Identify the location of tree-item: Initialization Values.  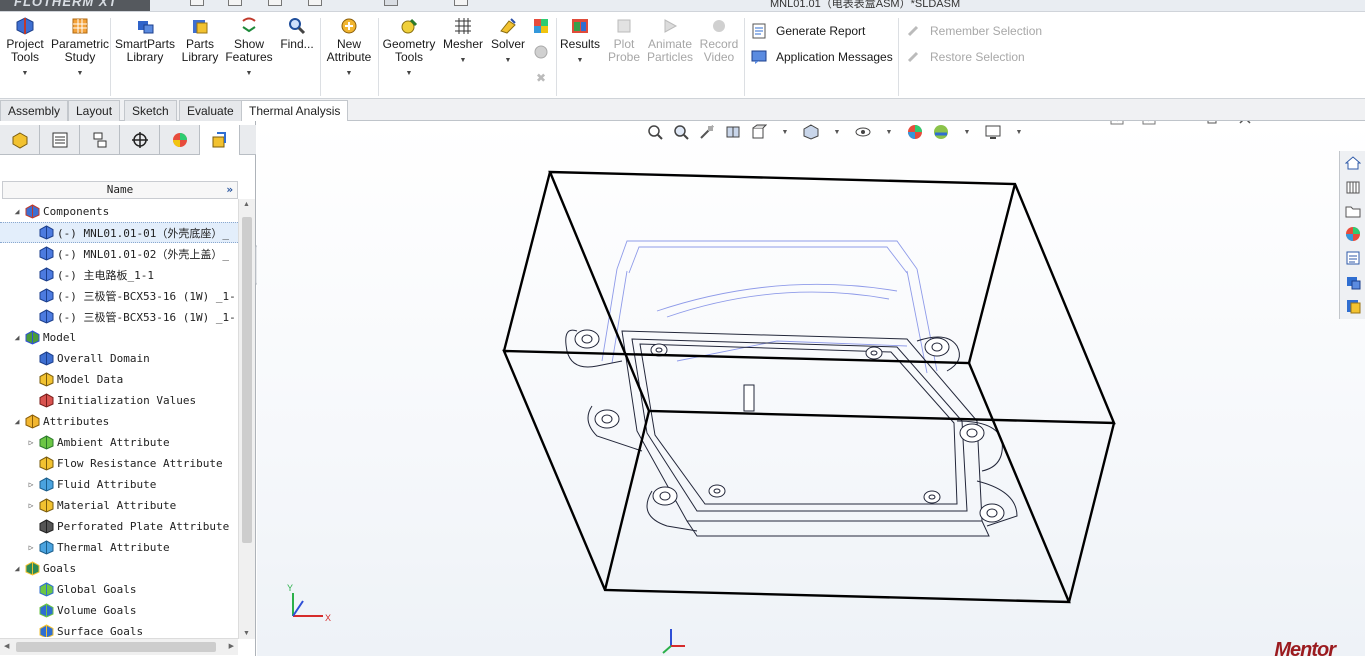
(119, 400).